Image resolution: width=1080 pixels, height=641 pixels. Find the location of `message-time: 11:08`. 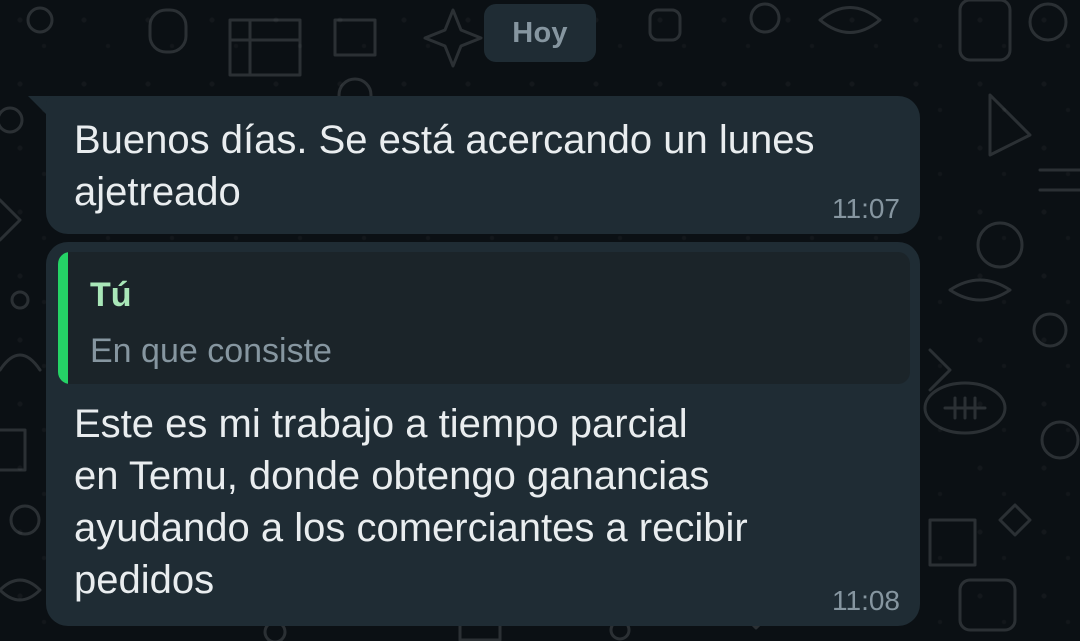

message-time: 11:08 is located at coordinates (866, 600).